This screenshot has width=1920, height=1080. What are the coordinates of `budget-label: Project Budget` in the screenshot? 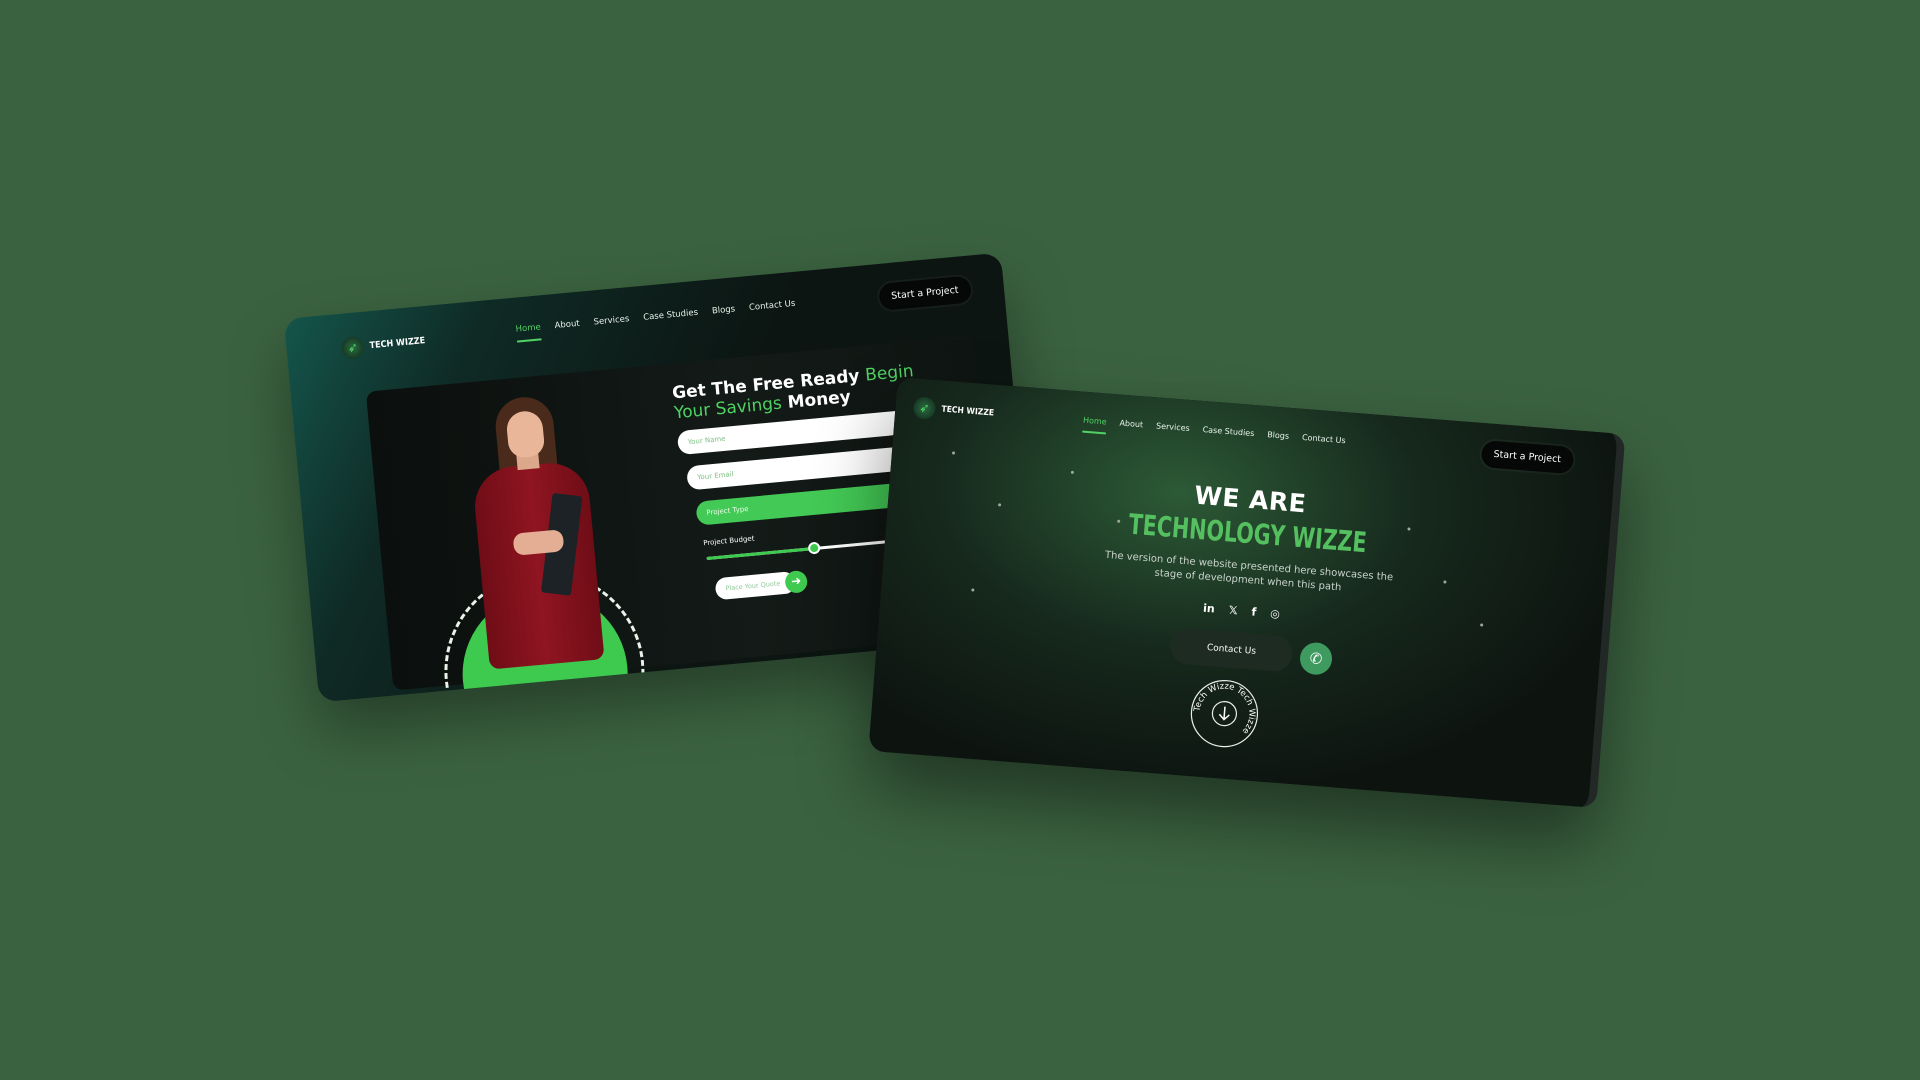 It's located at (728, 541).